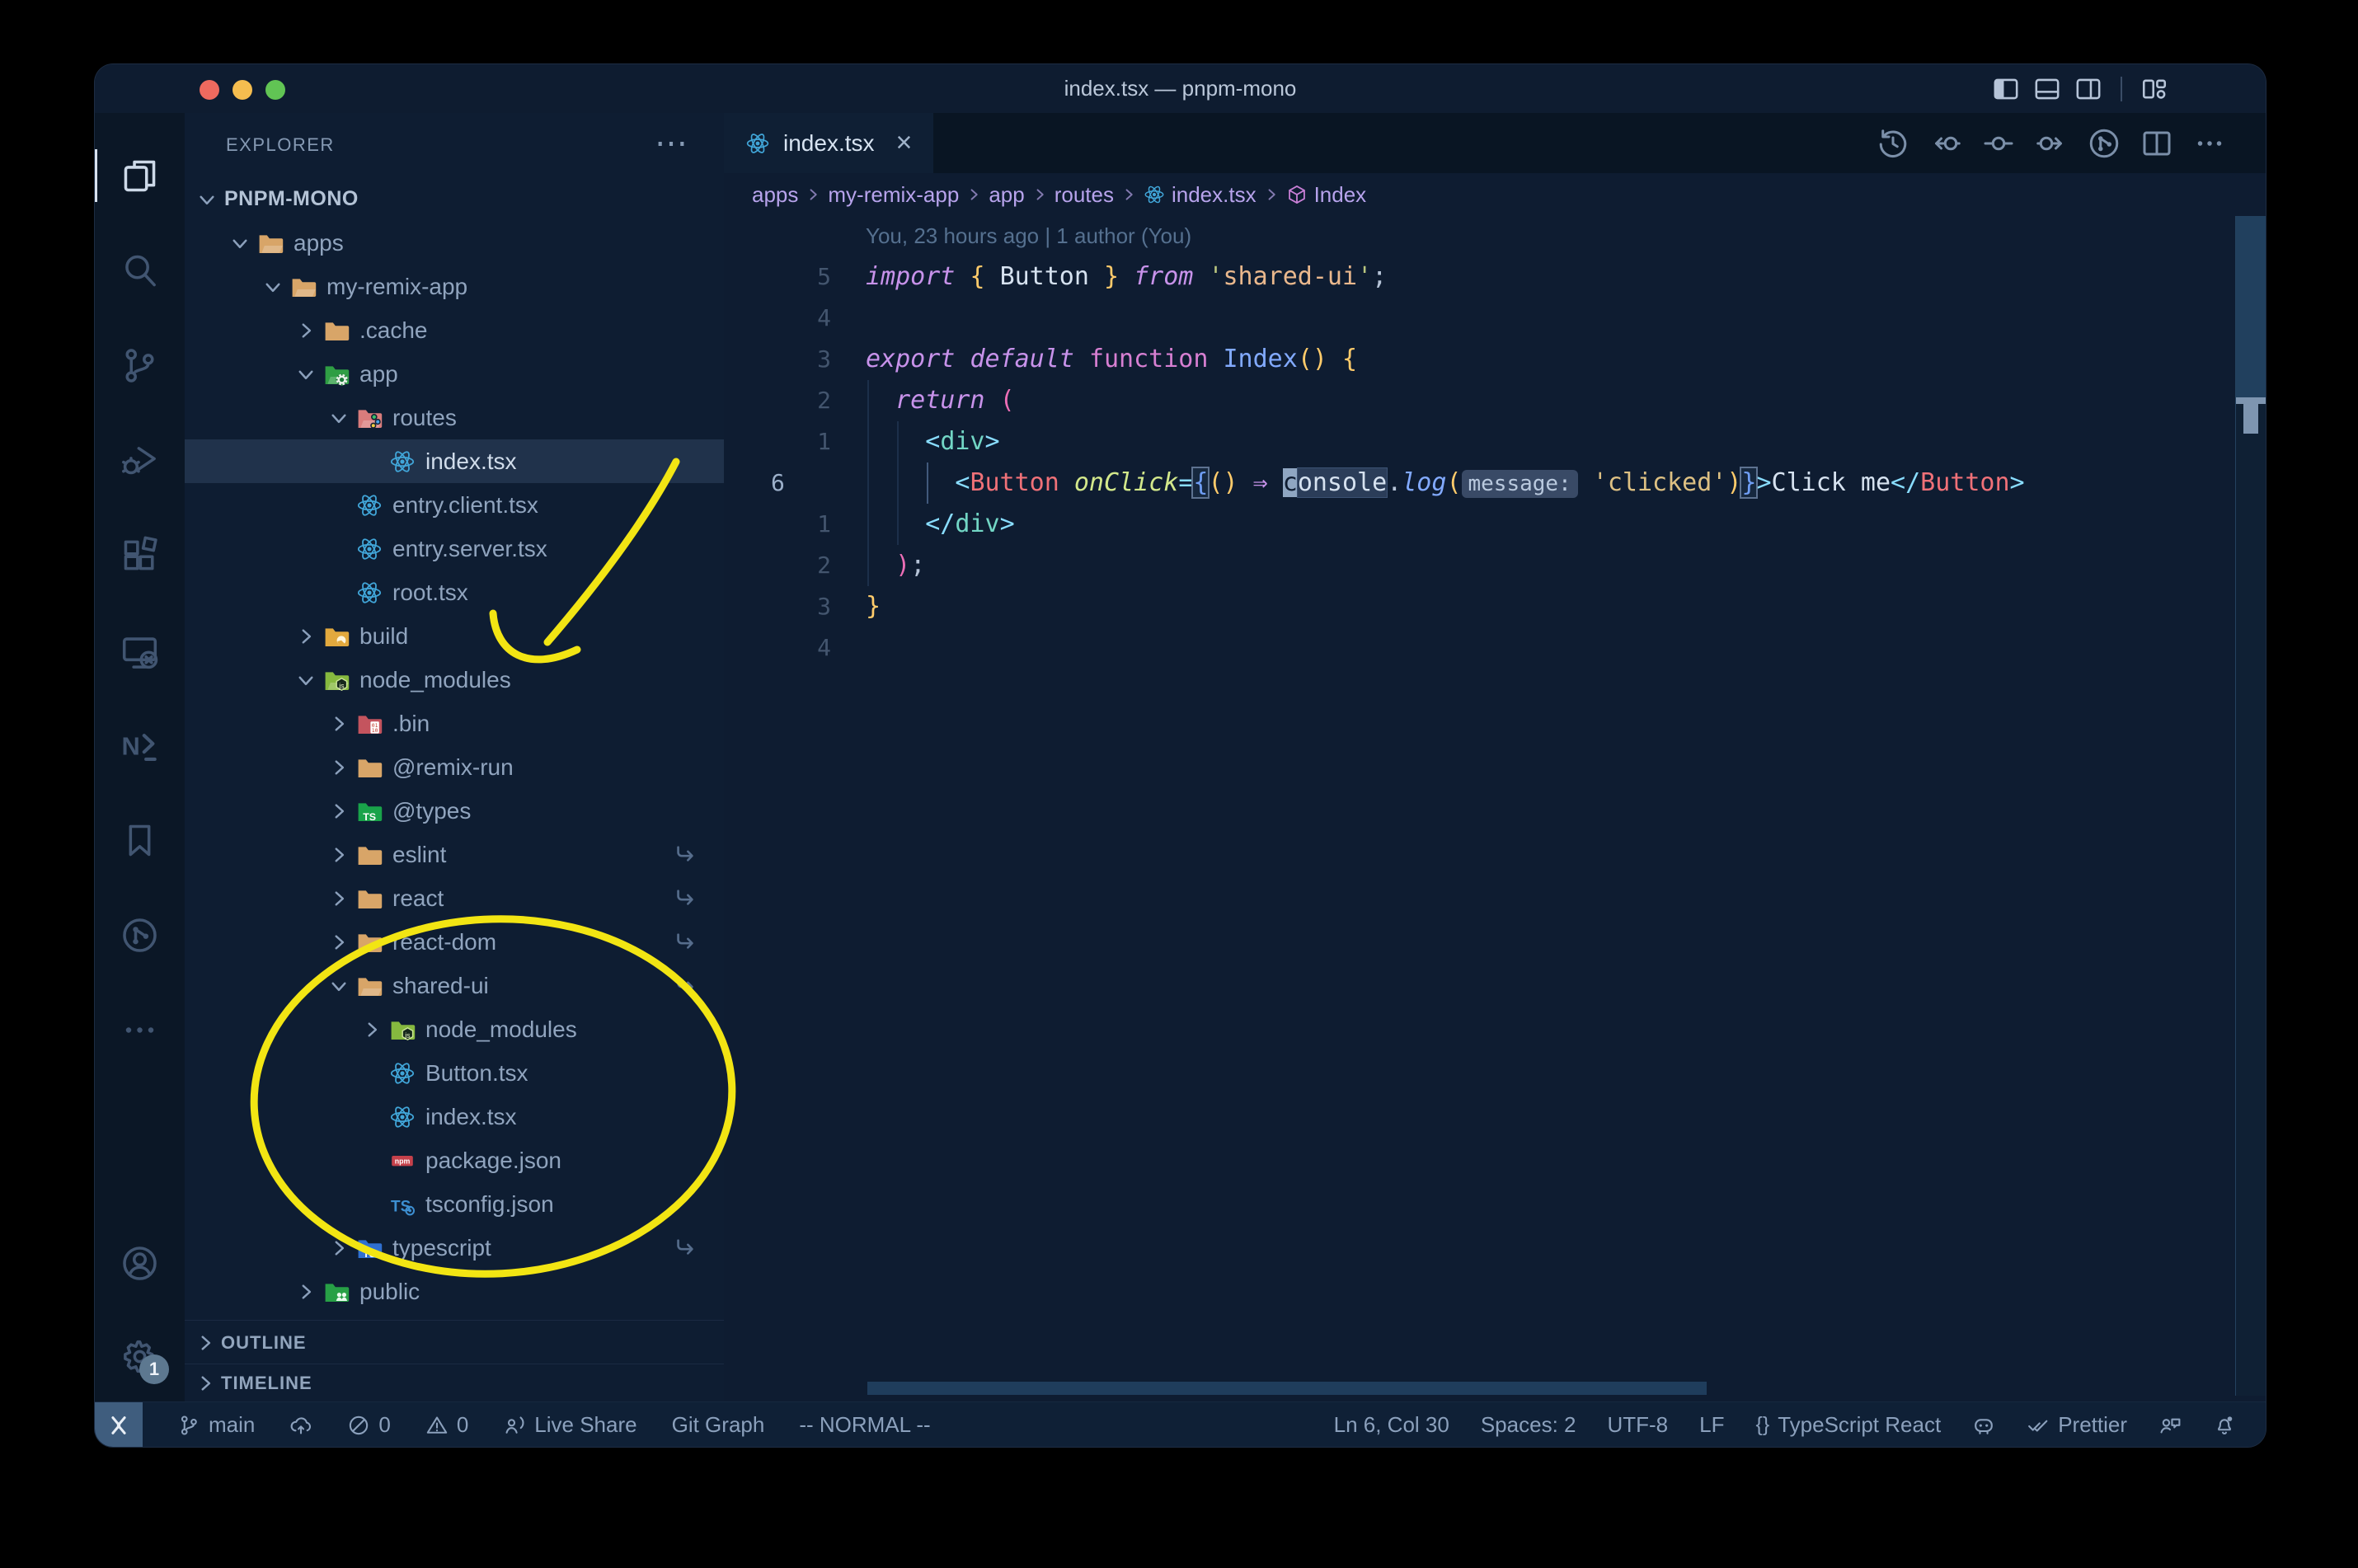 The image size is (2358, 1568). I want to click on tree-item-eslint: eslint, so click(455, 854).